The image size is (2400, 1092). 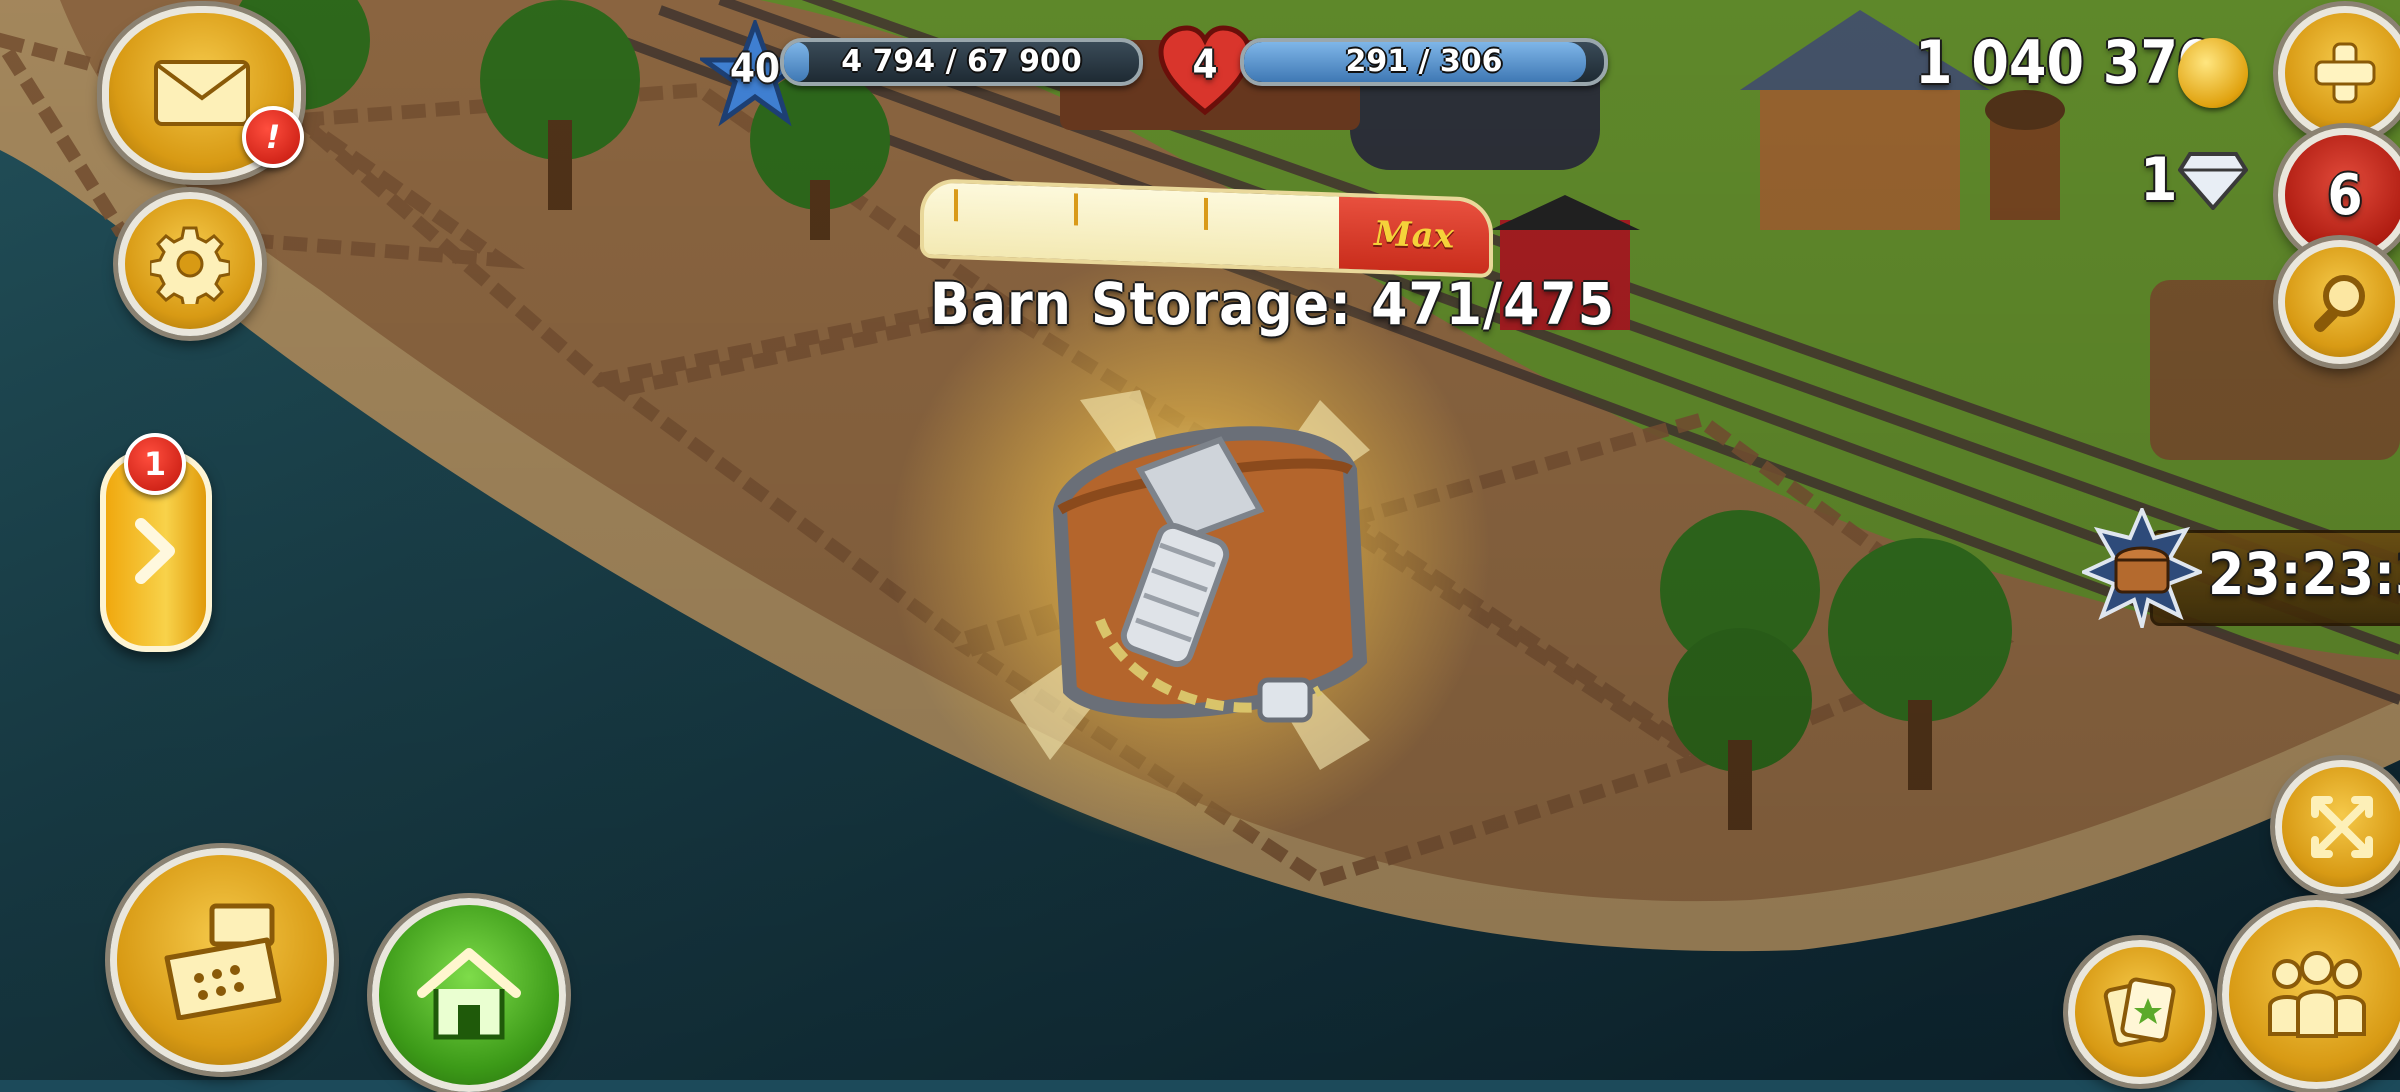 I want to click on event-timer: 23:23:31, so click(x=2304, y=574).